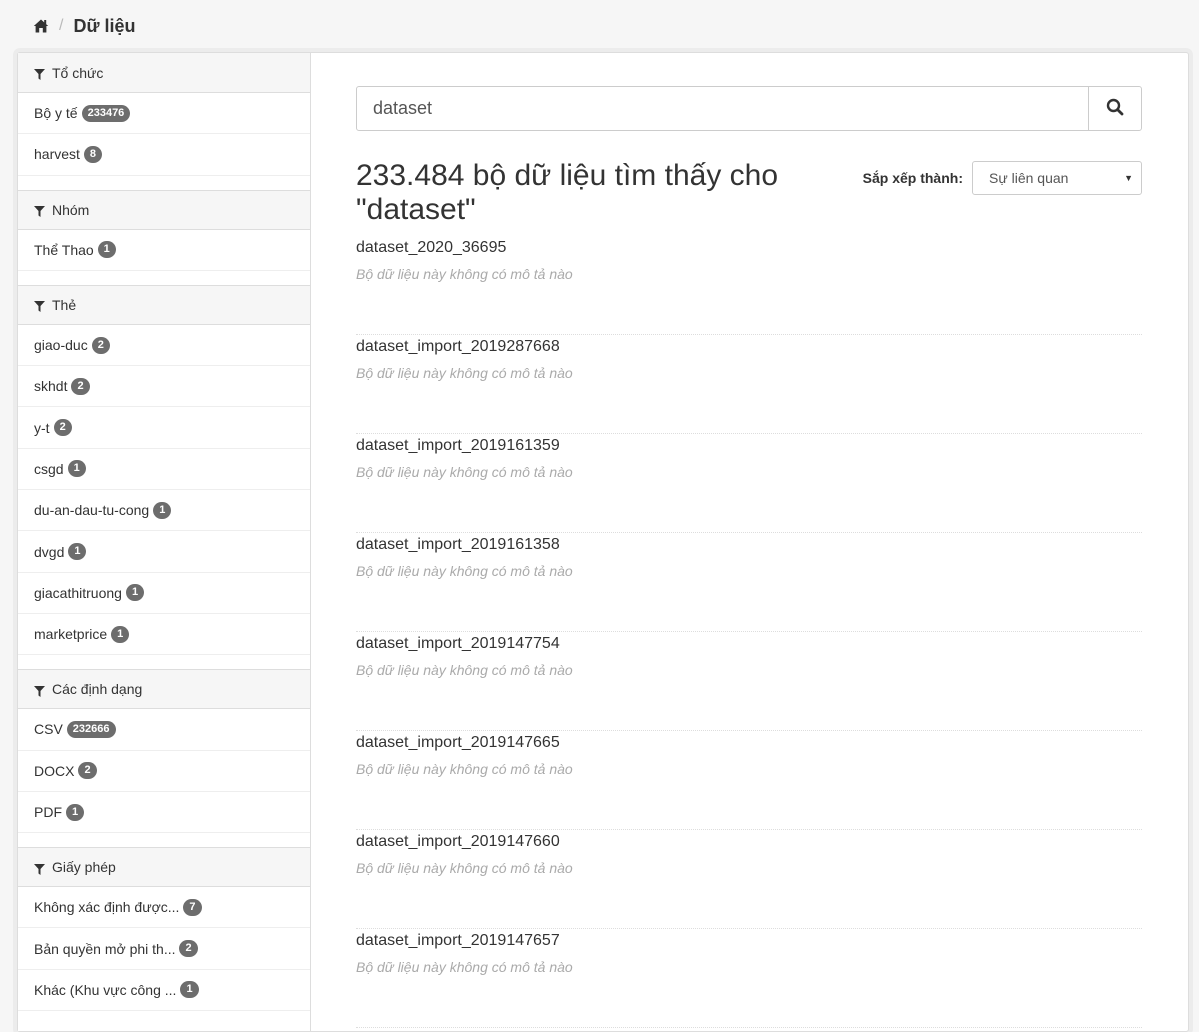 The image size is (1199, 1032). What do you see at coordinates (41, 26) in the screenshot?
I see `home-icon` at bounding box center [41, 26].